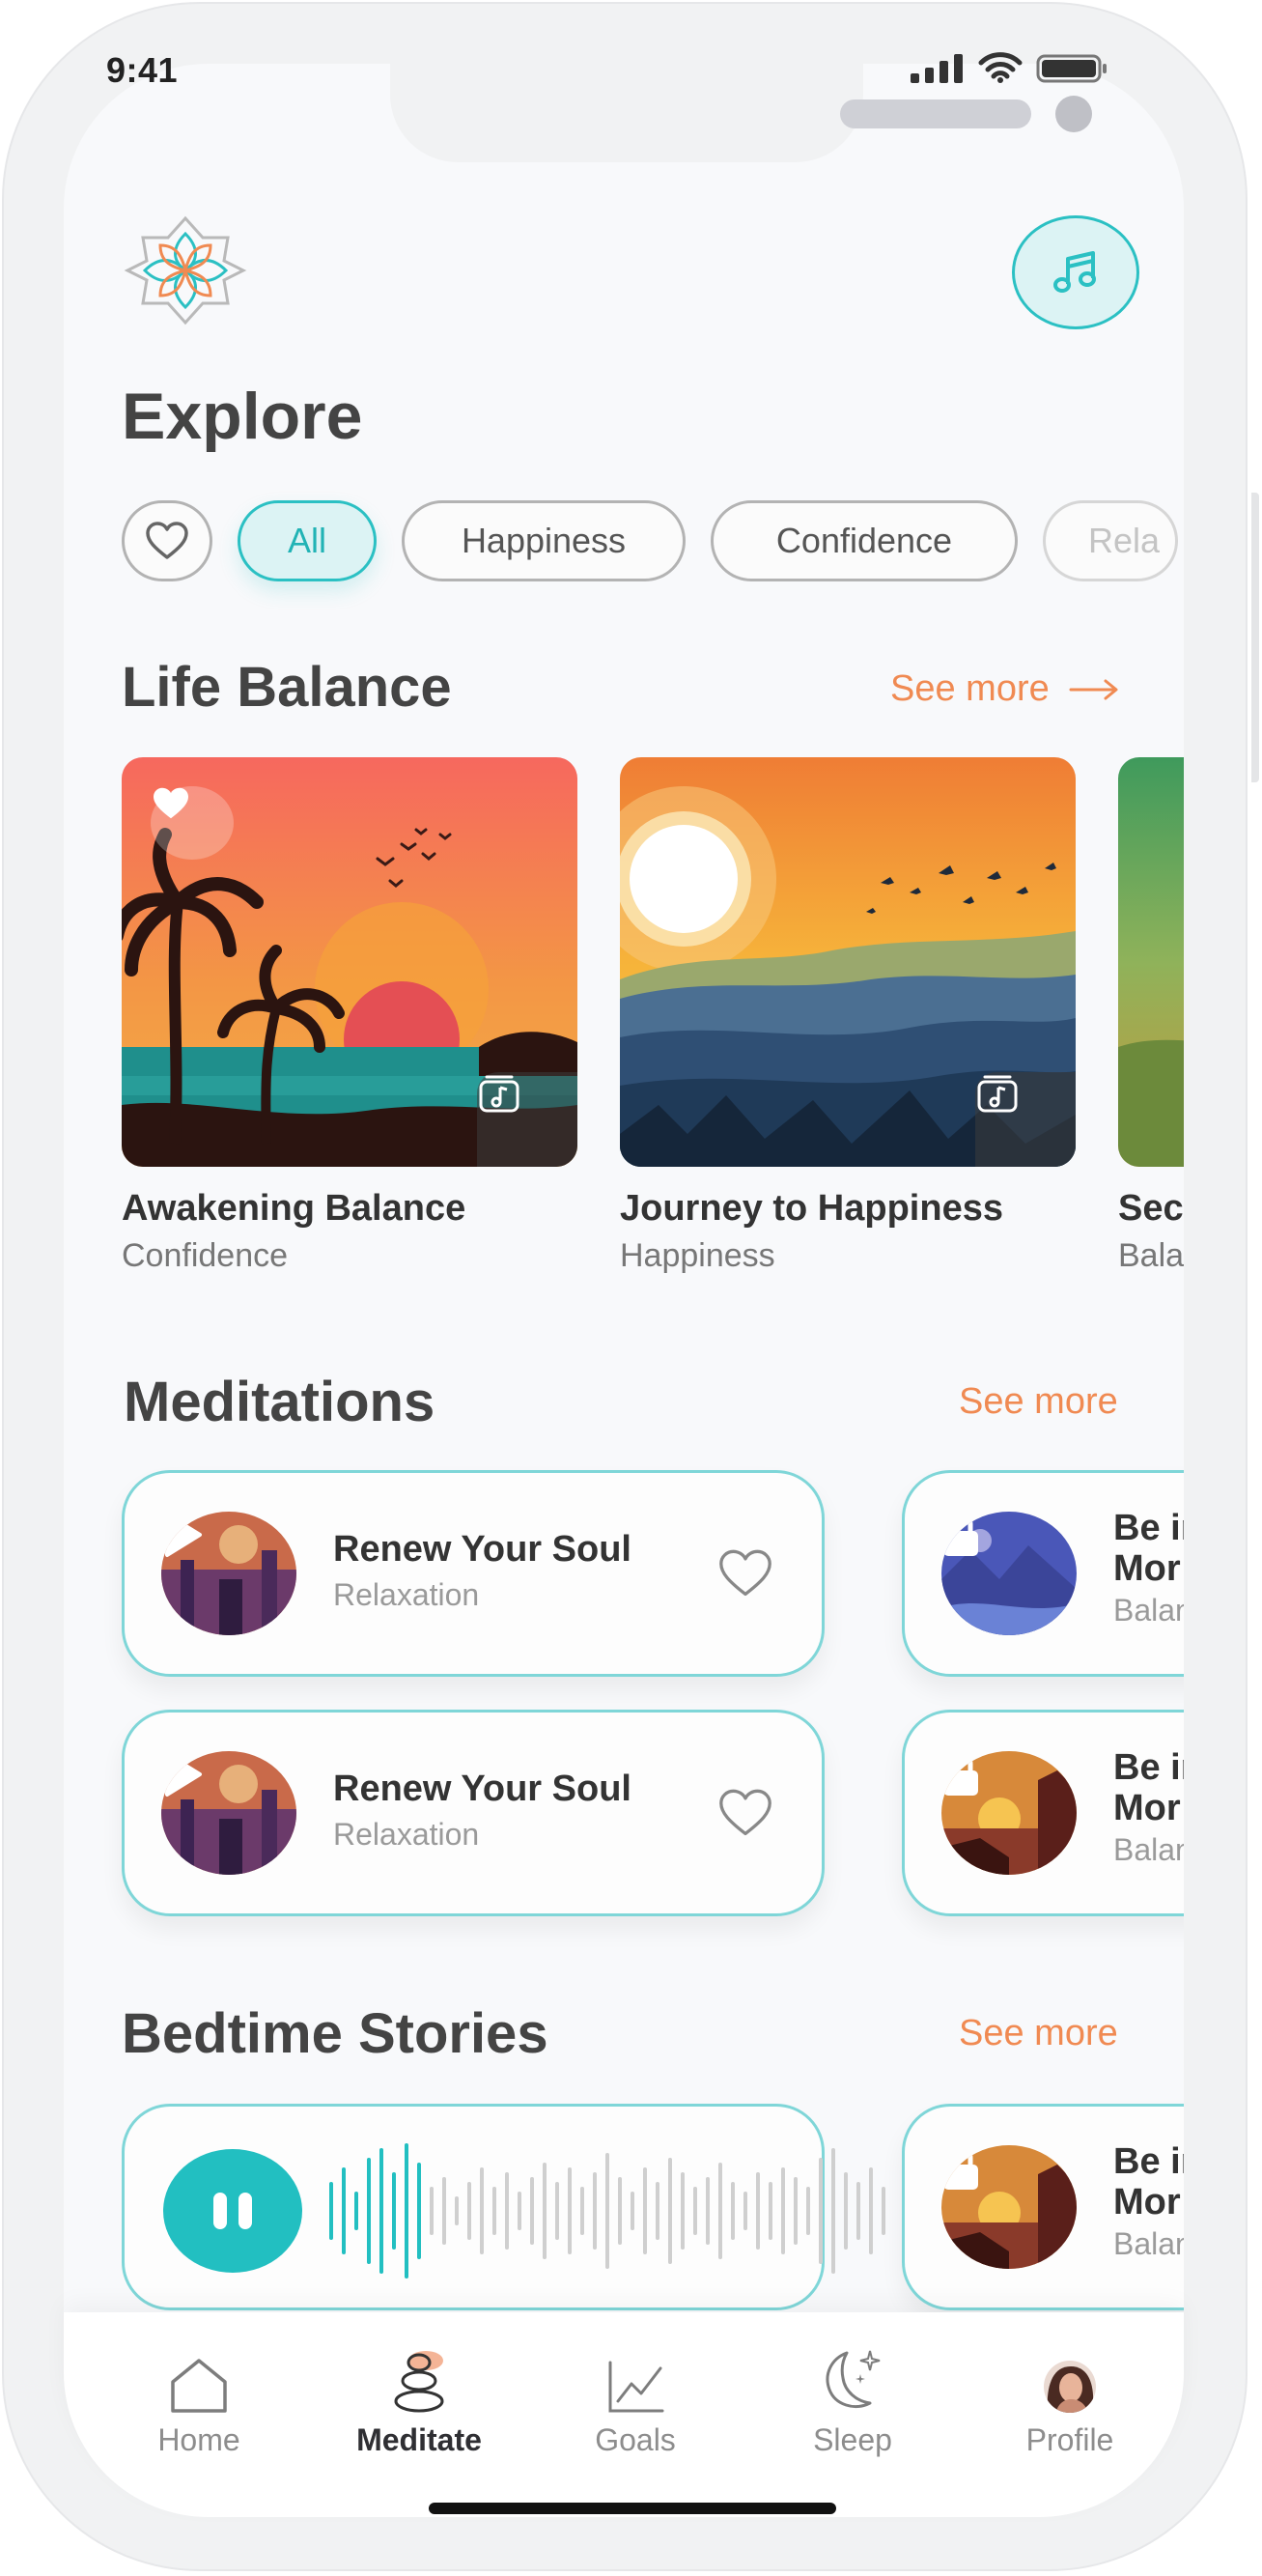 The width and height of the screenshot is (1262, 2576). What do you see at coordinates (636, 2387) in the screenshot?
I see `chart-icon` at bounding box center [636, 2387].